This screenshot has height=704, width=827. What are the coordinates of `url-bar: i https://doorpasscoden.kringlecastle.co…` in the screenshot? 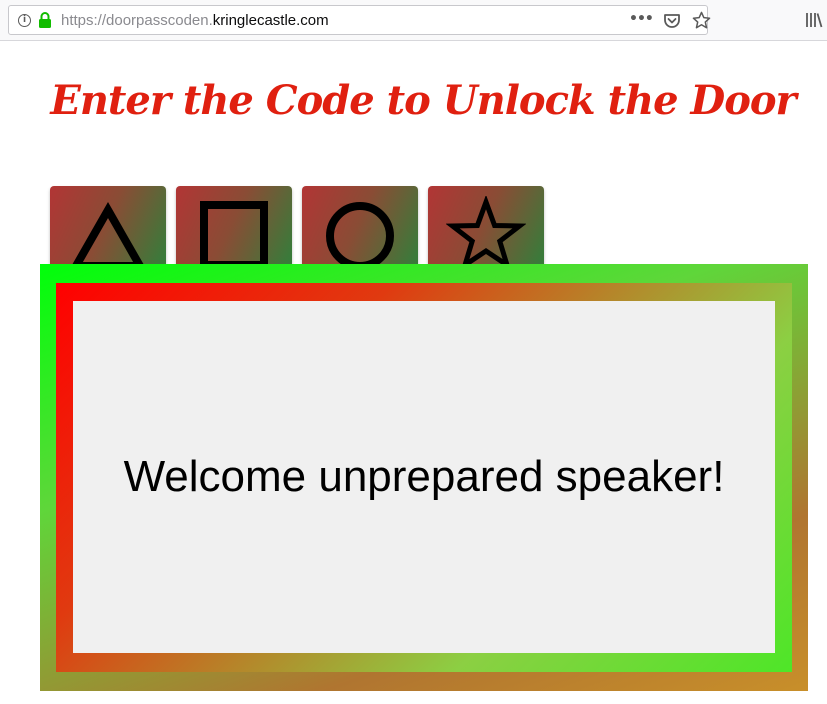 It's located at (359, 20).